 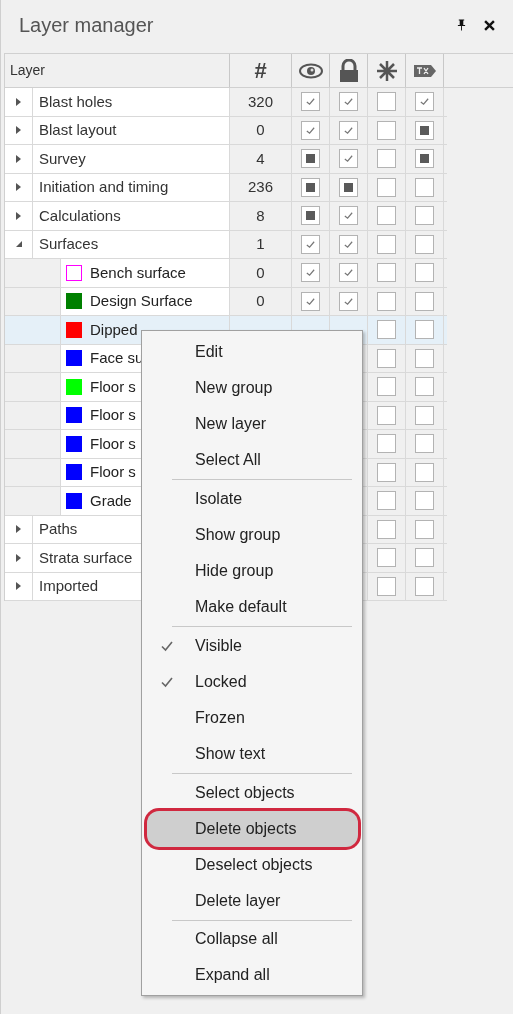 I want to click on object-count: 1, so click(x=260, y=244).